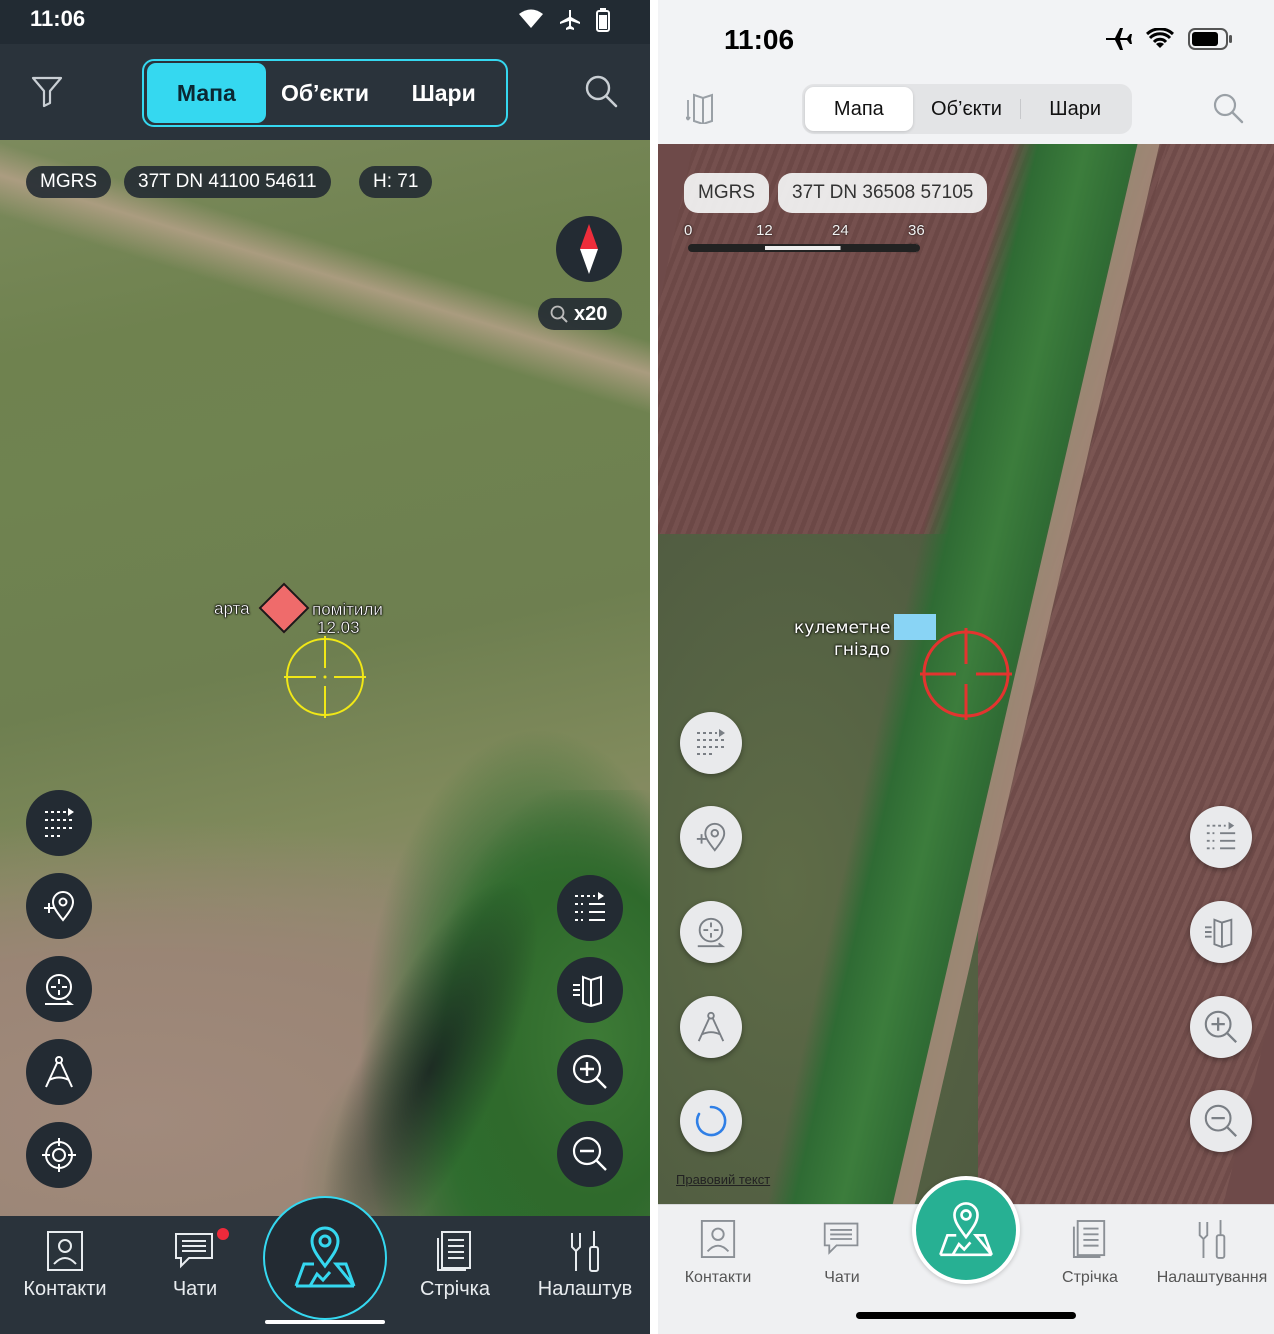 The height and width of the screenshot is (1334, 1274). I want to click on status-icons, so click(1169, 39).